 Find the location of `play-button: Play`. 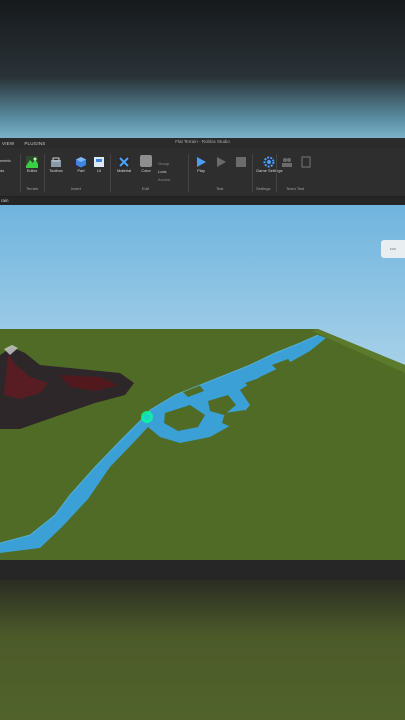

play-button: Play is located at coordinates (201, 164).